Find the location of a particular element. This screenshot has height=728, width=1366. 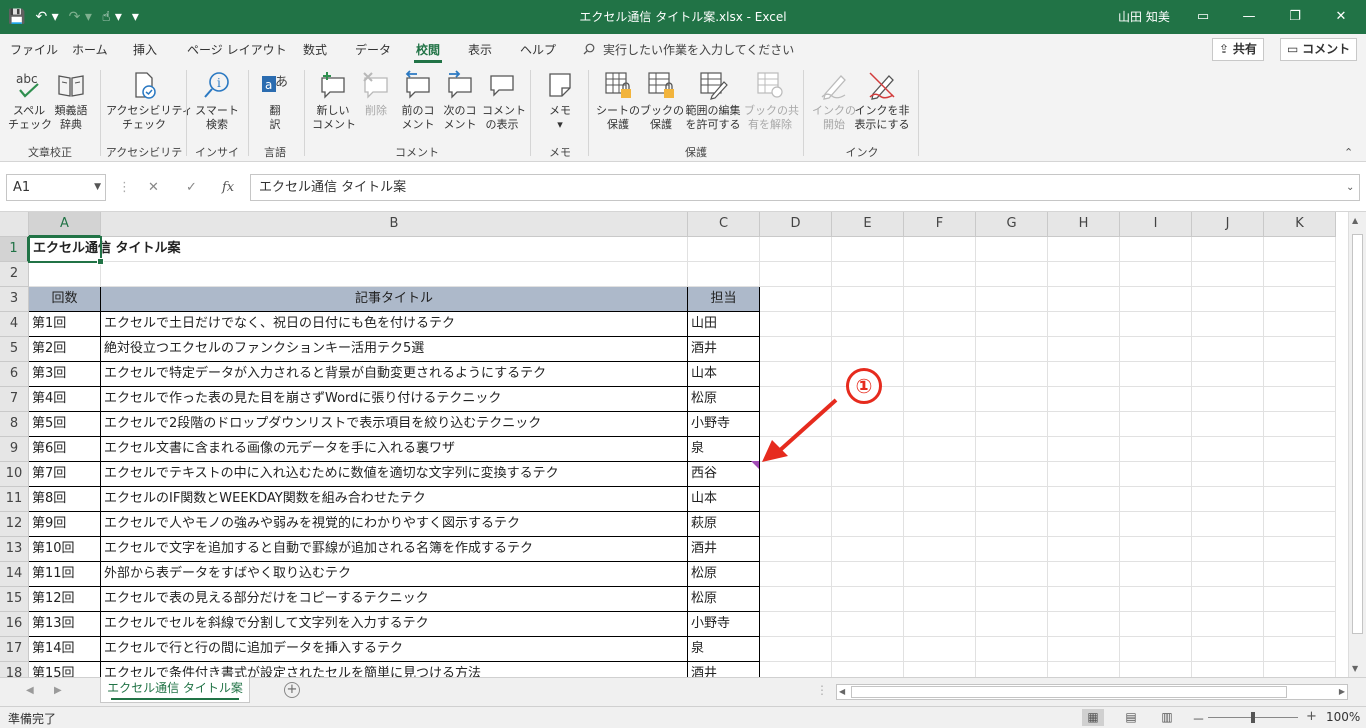

table-cell: 第13回 is located at coordinates (65, 624).